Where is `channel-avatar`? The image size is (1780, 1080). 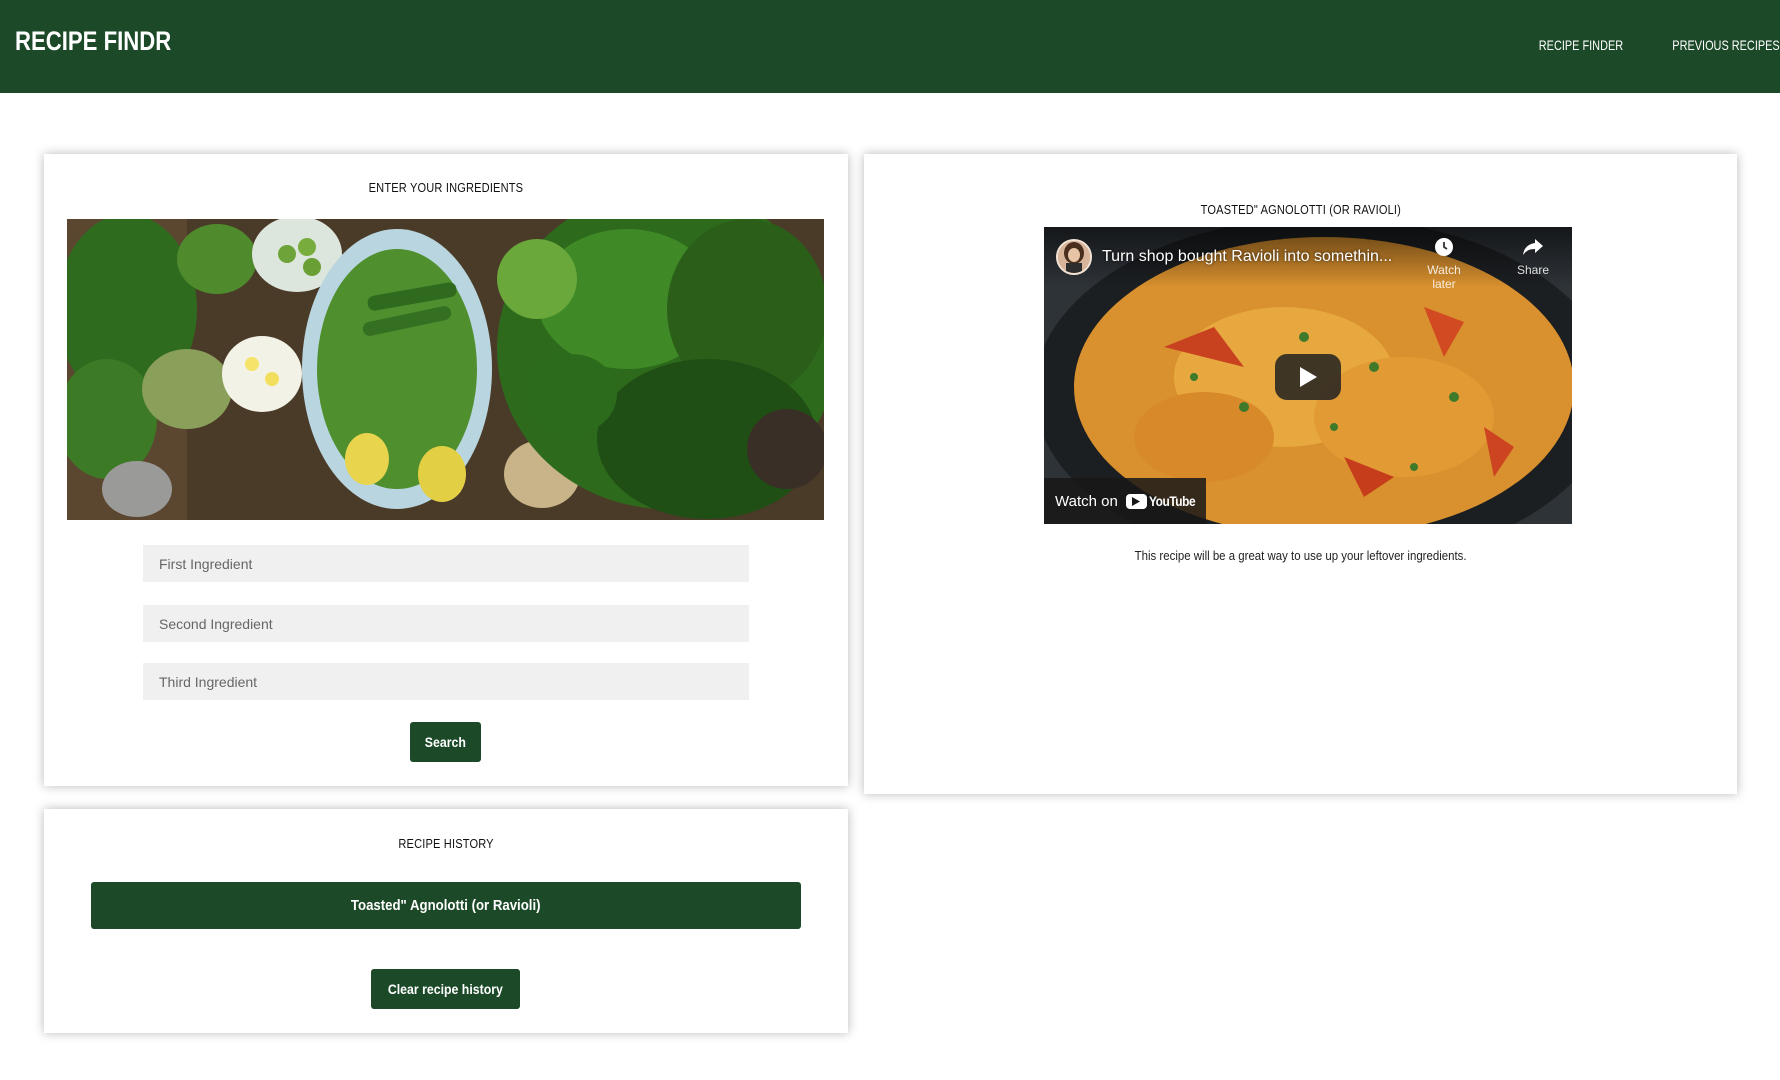 channel-avatar is located at coordinates (1074, 257).